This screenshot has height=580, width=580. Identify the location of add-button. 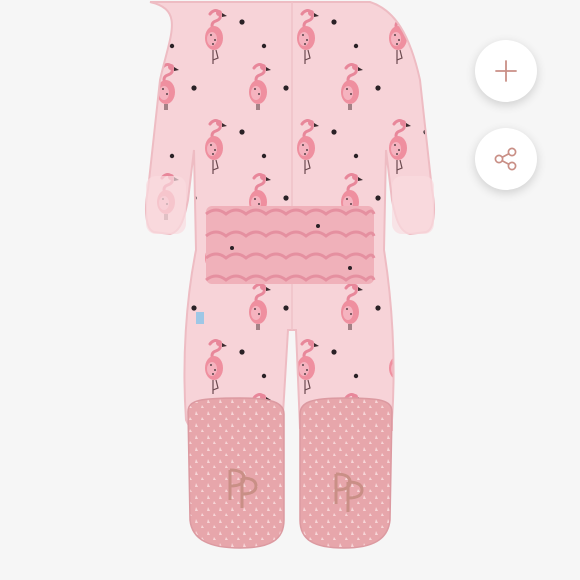
(506, 71).